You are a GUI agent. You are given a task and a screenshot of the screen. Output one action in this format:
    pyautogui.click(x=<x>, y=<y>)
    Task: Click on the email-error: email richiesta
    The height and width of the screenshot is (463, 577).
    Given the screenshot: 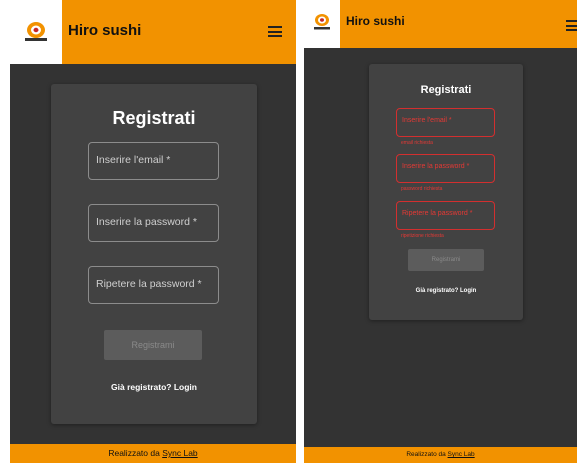 What is the action you would take?
    pyautogui.click(x=417, y=143)
    